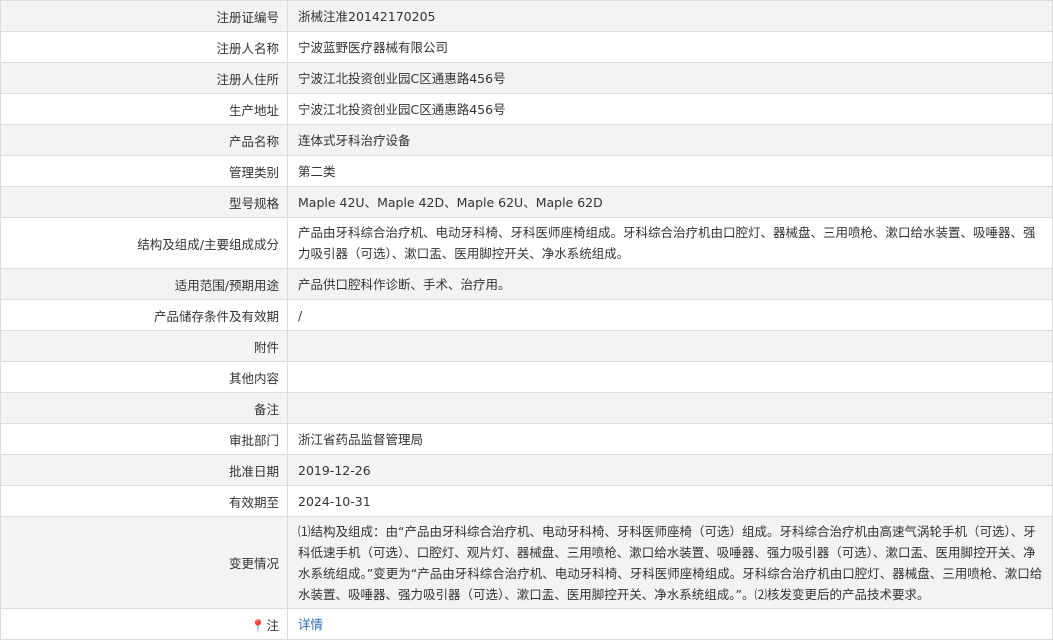 This screenshot has width=1053, height=640. I want to click on note-label: 注, so click(272, 625).